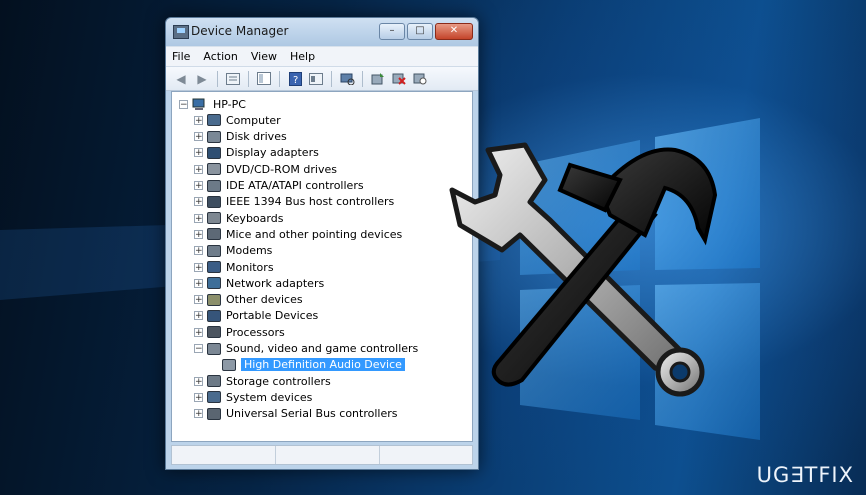  What do you see at coordinates (220, 56) in the screenshot?
I see `menu-action: Action` at bounding box center [220, 56].